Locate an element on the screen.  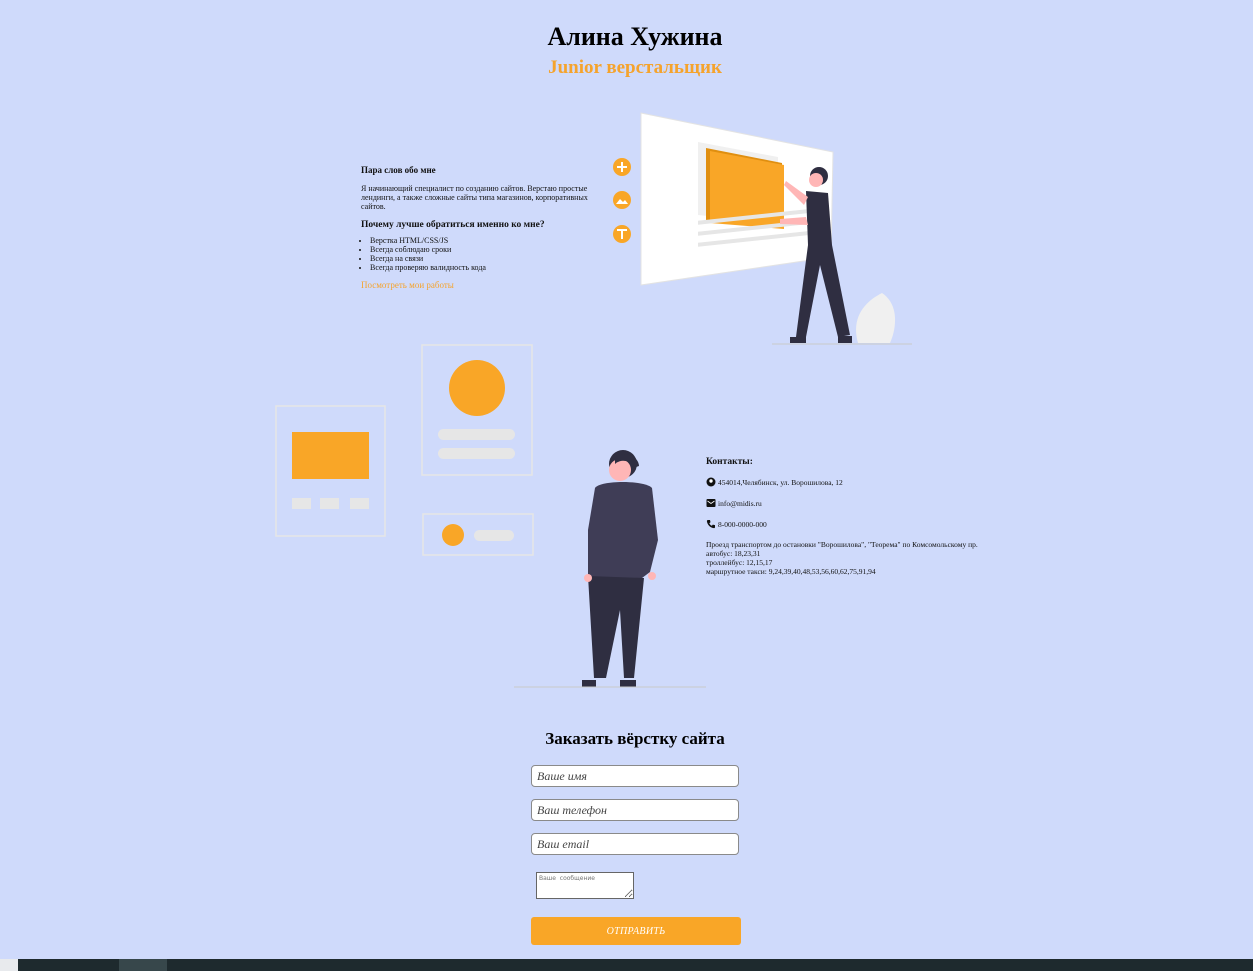
email-input is located at coordinates (635, 844).